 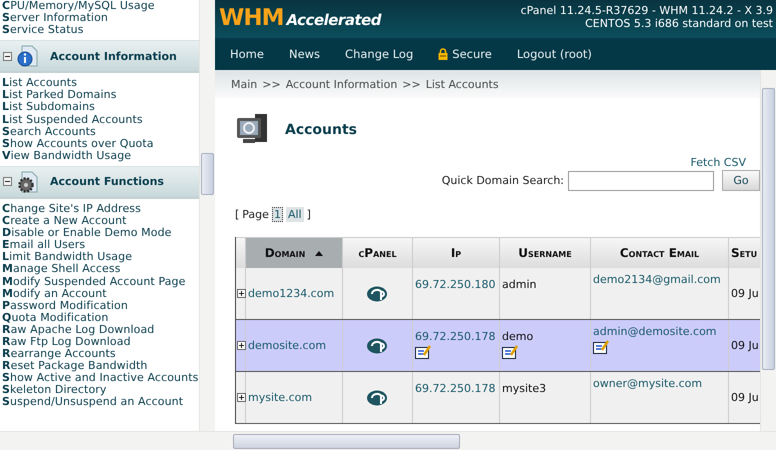 What do you see at coordinates (100, 95) in the screenshot?
I see `sidebar-link: List Parked Domains` at bounding box center [100, 95].